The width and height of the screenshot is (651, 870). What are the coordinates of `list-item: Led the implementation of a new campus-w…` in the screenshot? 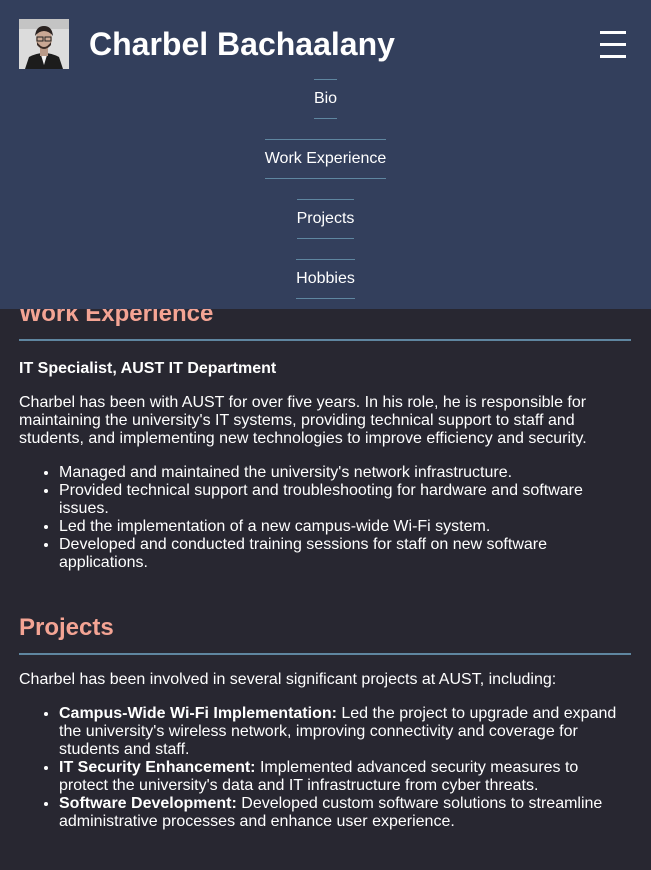 It's located at (345, 527).